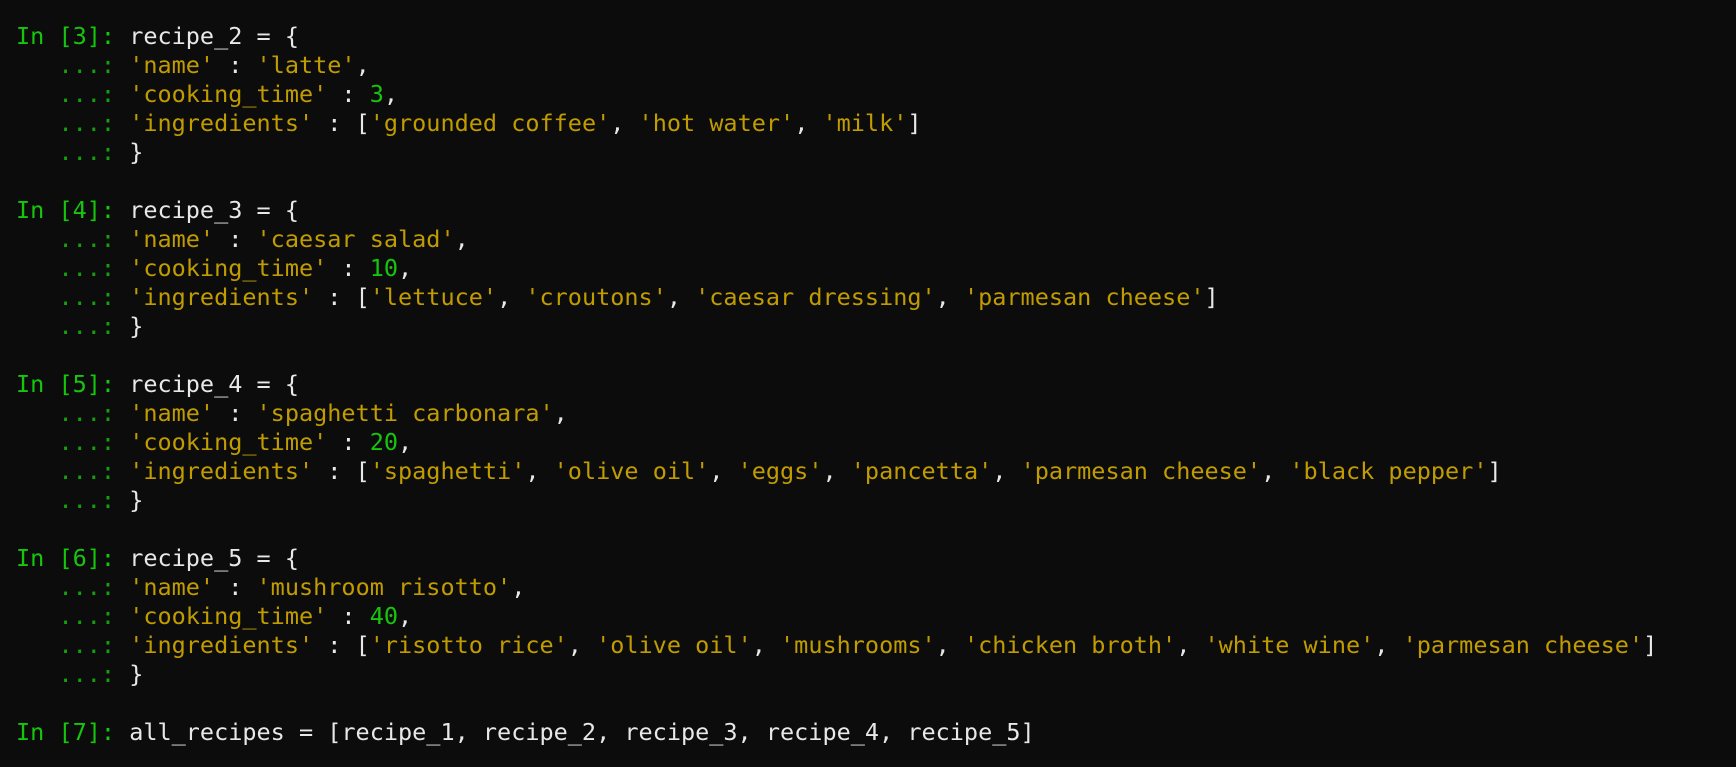 The width and height of the screenshot is (1736, 767). Describe the element at coordinates (876, 210) in the screenshot. I see `code-line: In [4]: recipe_3 = {` at that location.